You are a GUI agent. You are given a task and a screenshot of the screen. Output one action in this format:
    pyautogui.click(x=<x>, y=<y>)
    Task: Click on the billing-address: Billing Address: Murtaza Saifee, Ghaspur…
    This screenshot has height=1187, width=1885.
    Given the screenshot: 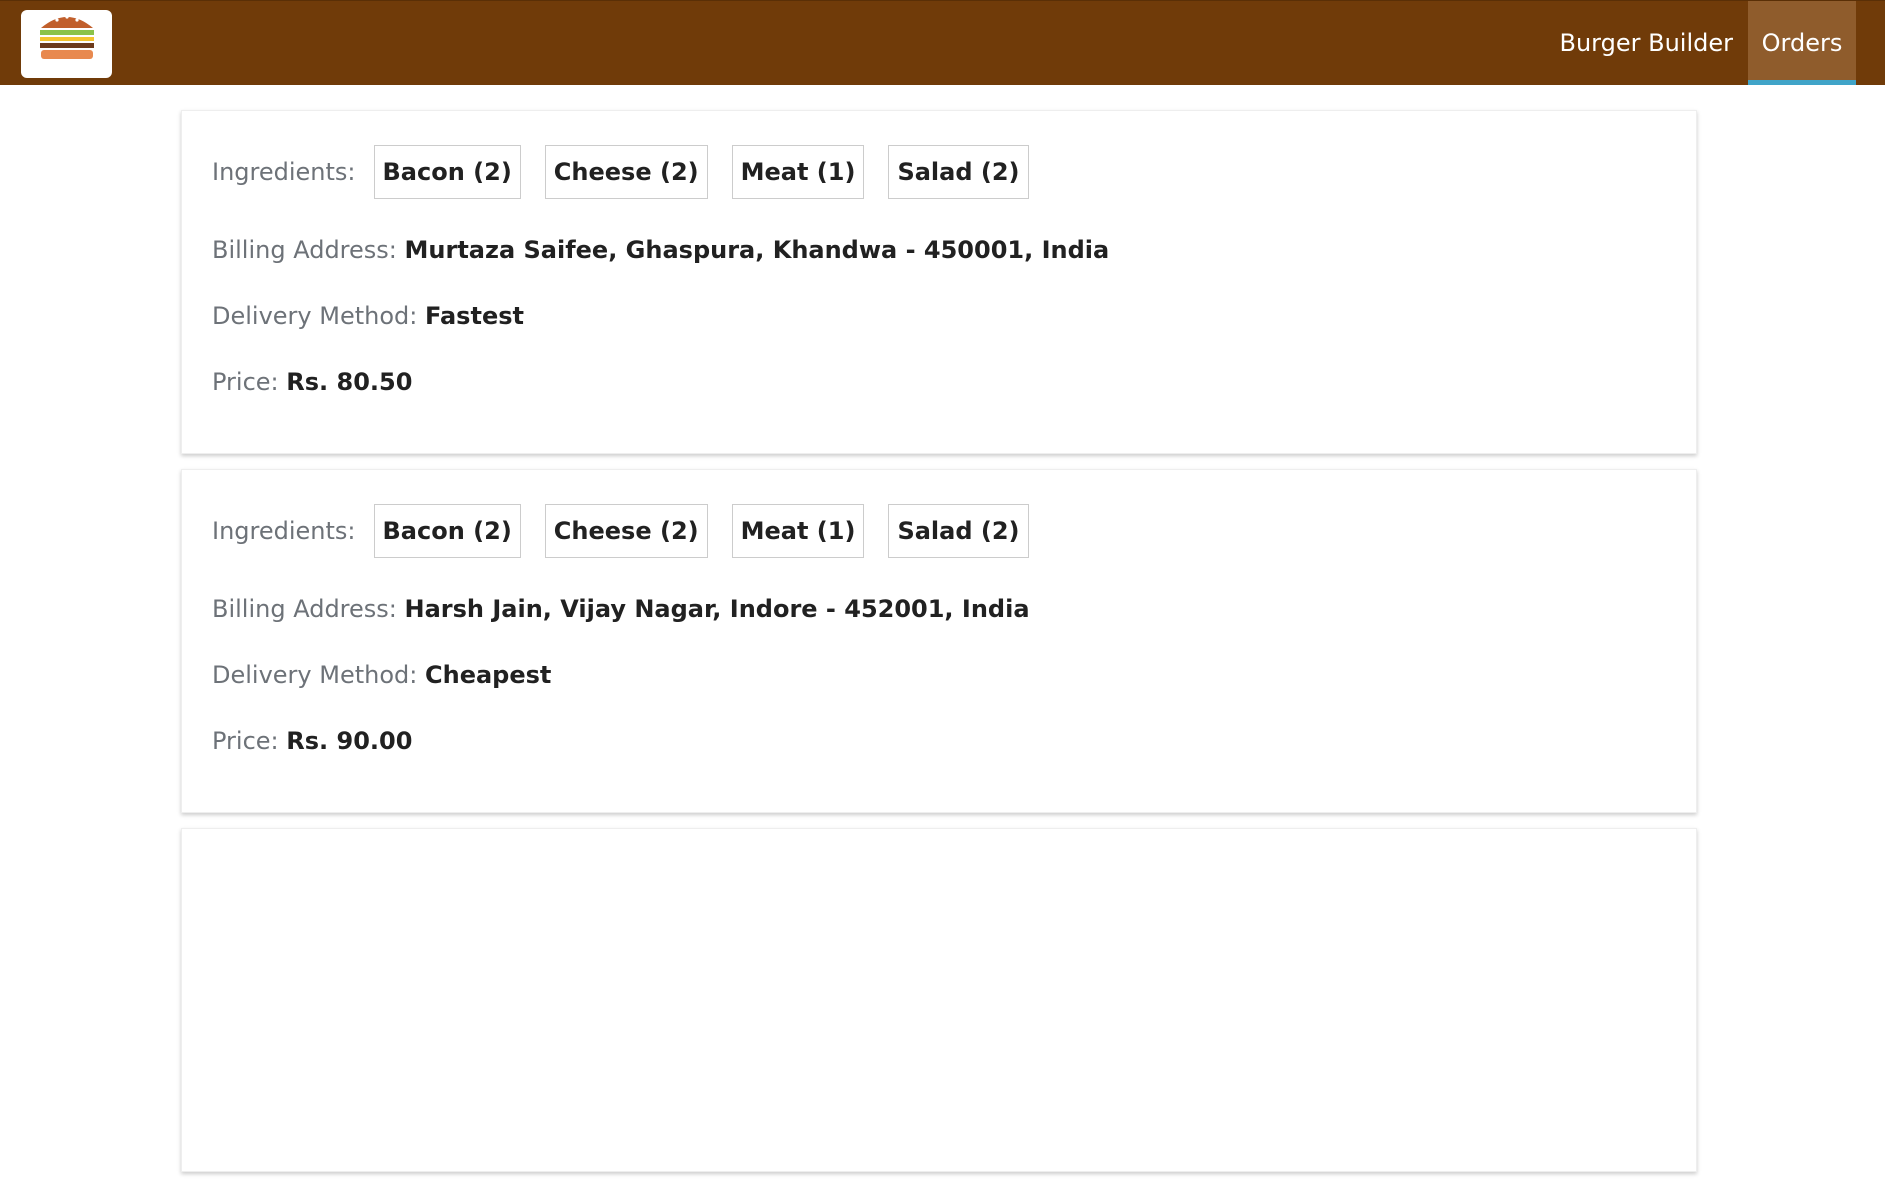 What is the action you would take?
    pyautogui.click(x=939, y=250)
    